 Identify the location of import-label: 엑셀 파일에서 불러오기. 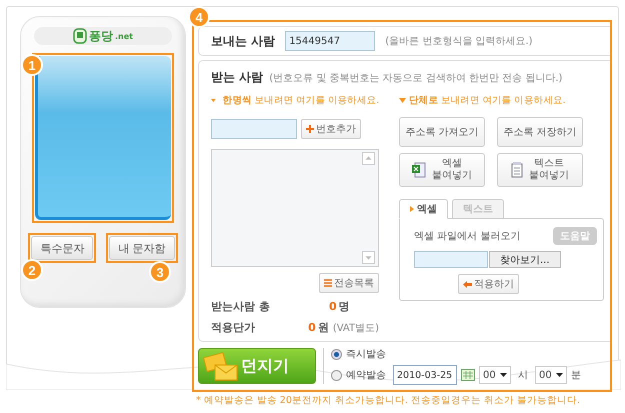
(467, 236).